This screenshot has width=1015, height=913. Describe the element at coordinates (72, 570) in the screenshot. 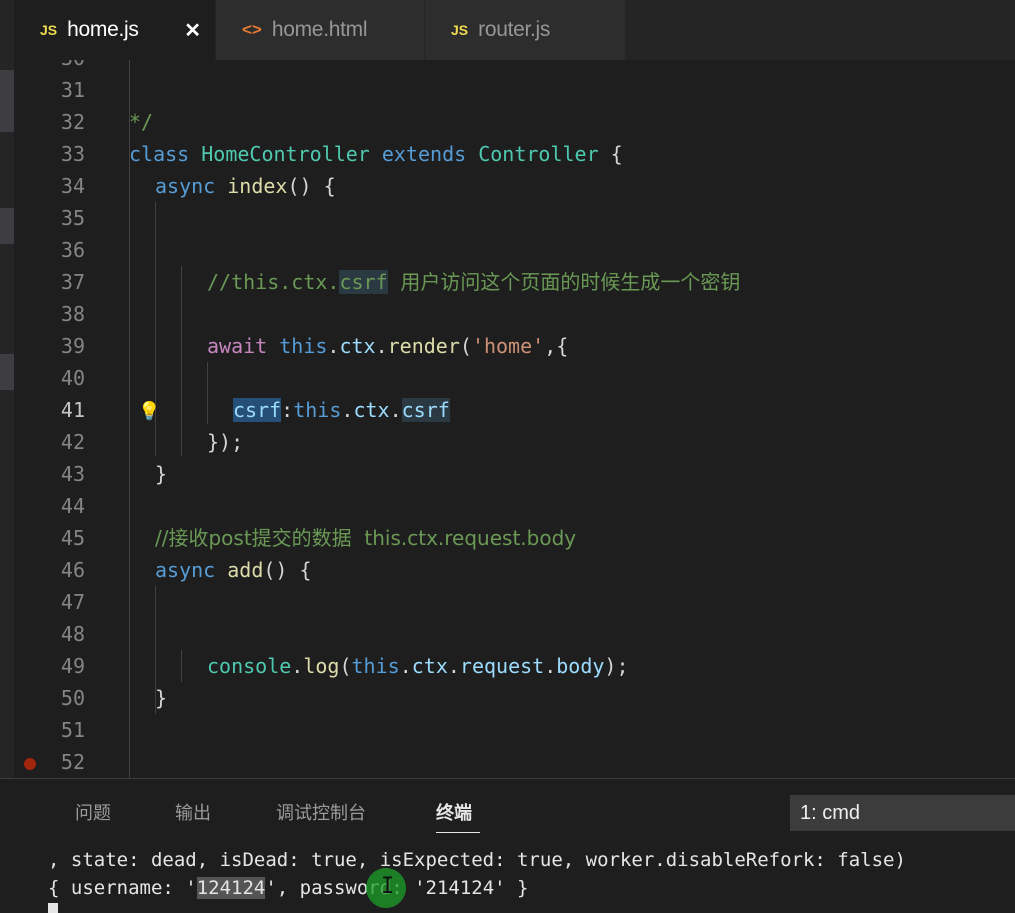

I see `line-number: 46` at that location.